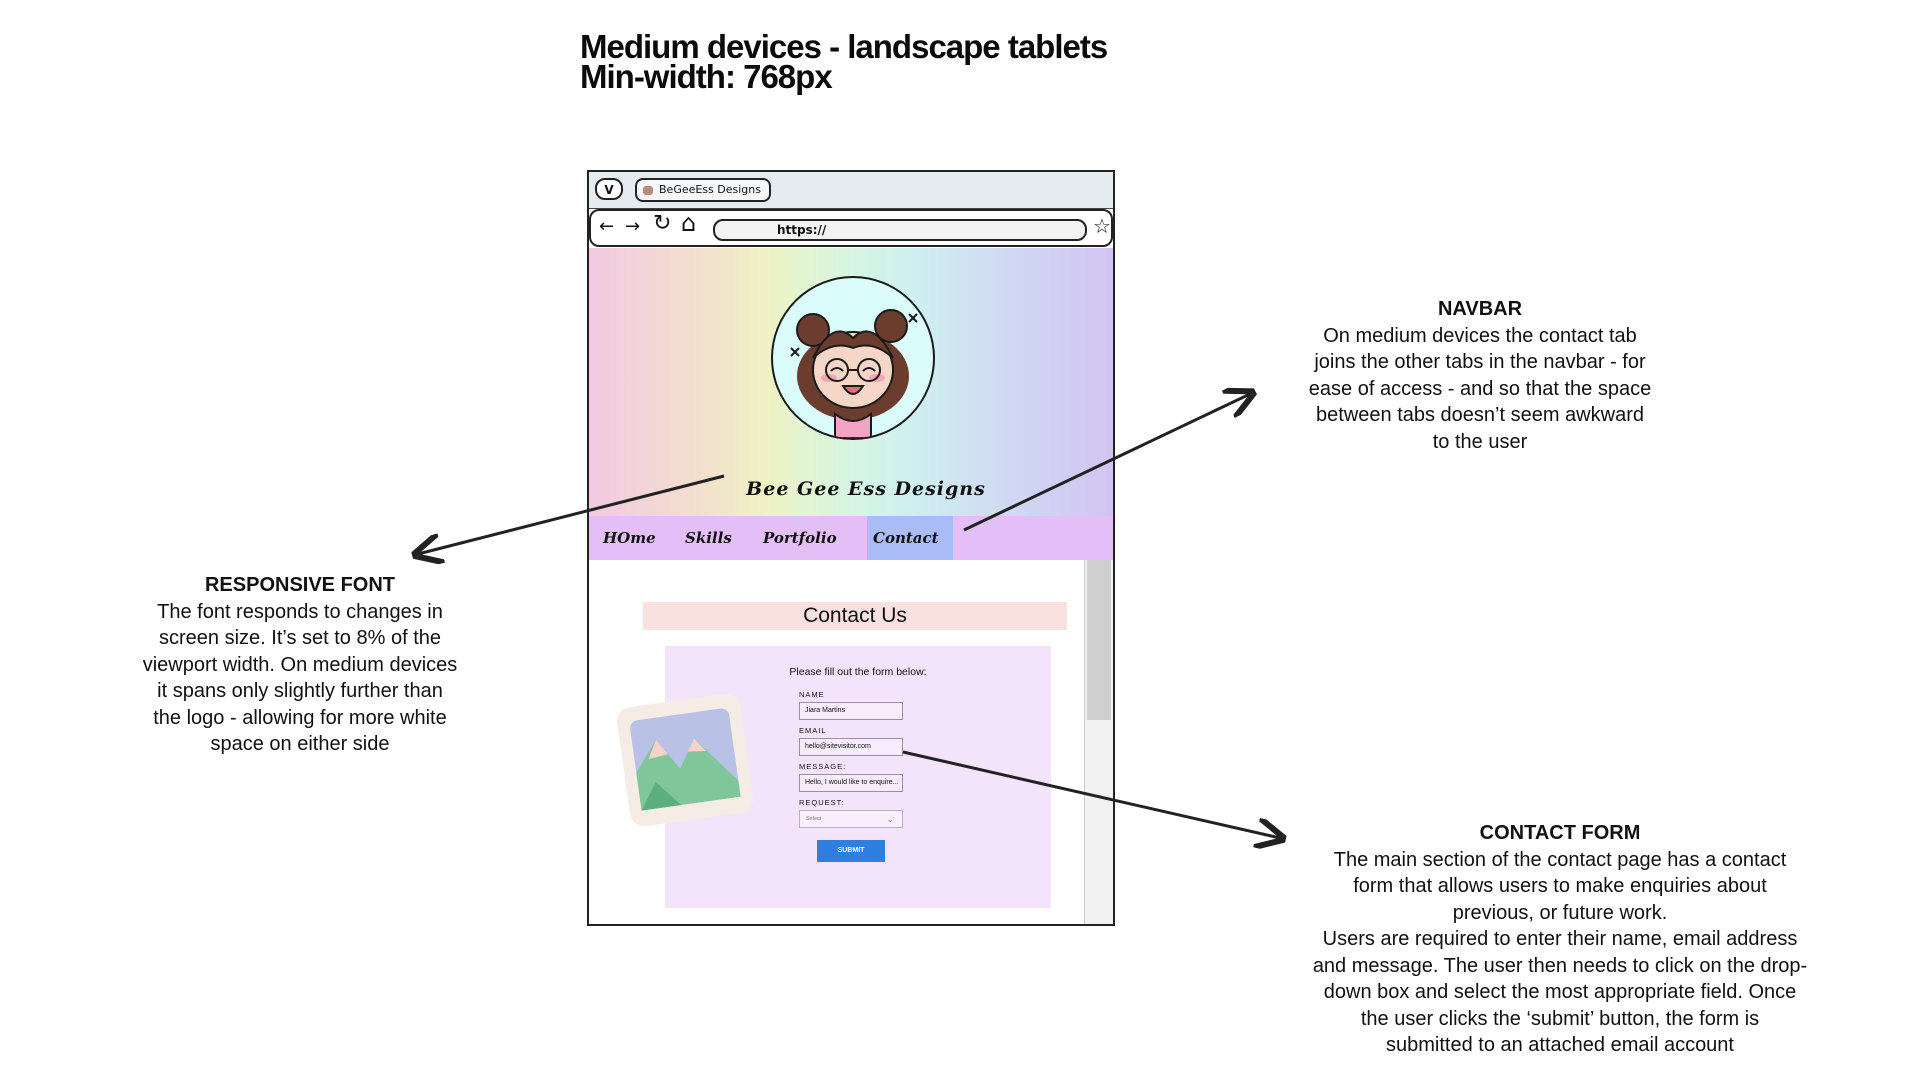 The height and width of the screenshot is (1080, 1920). I want to click on arrow-navbar, so click(1106, 463).